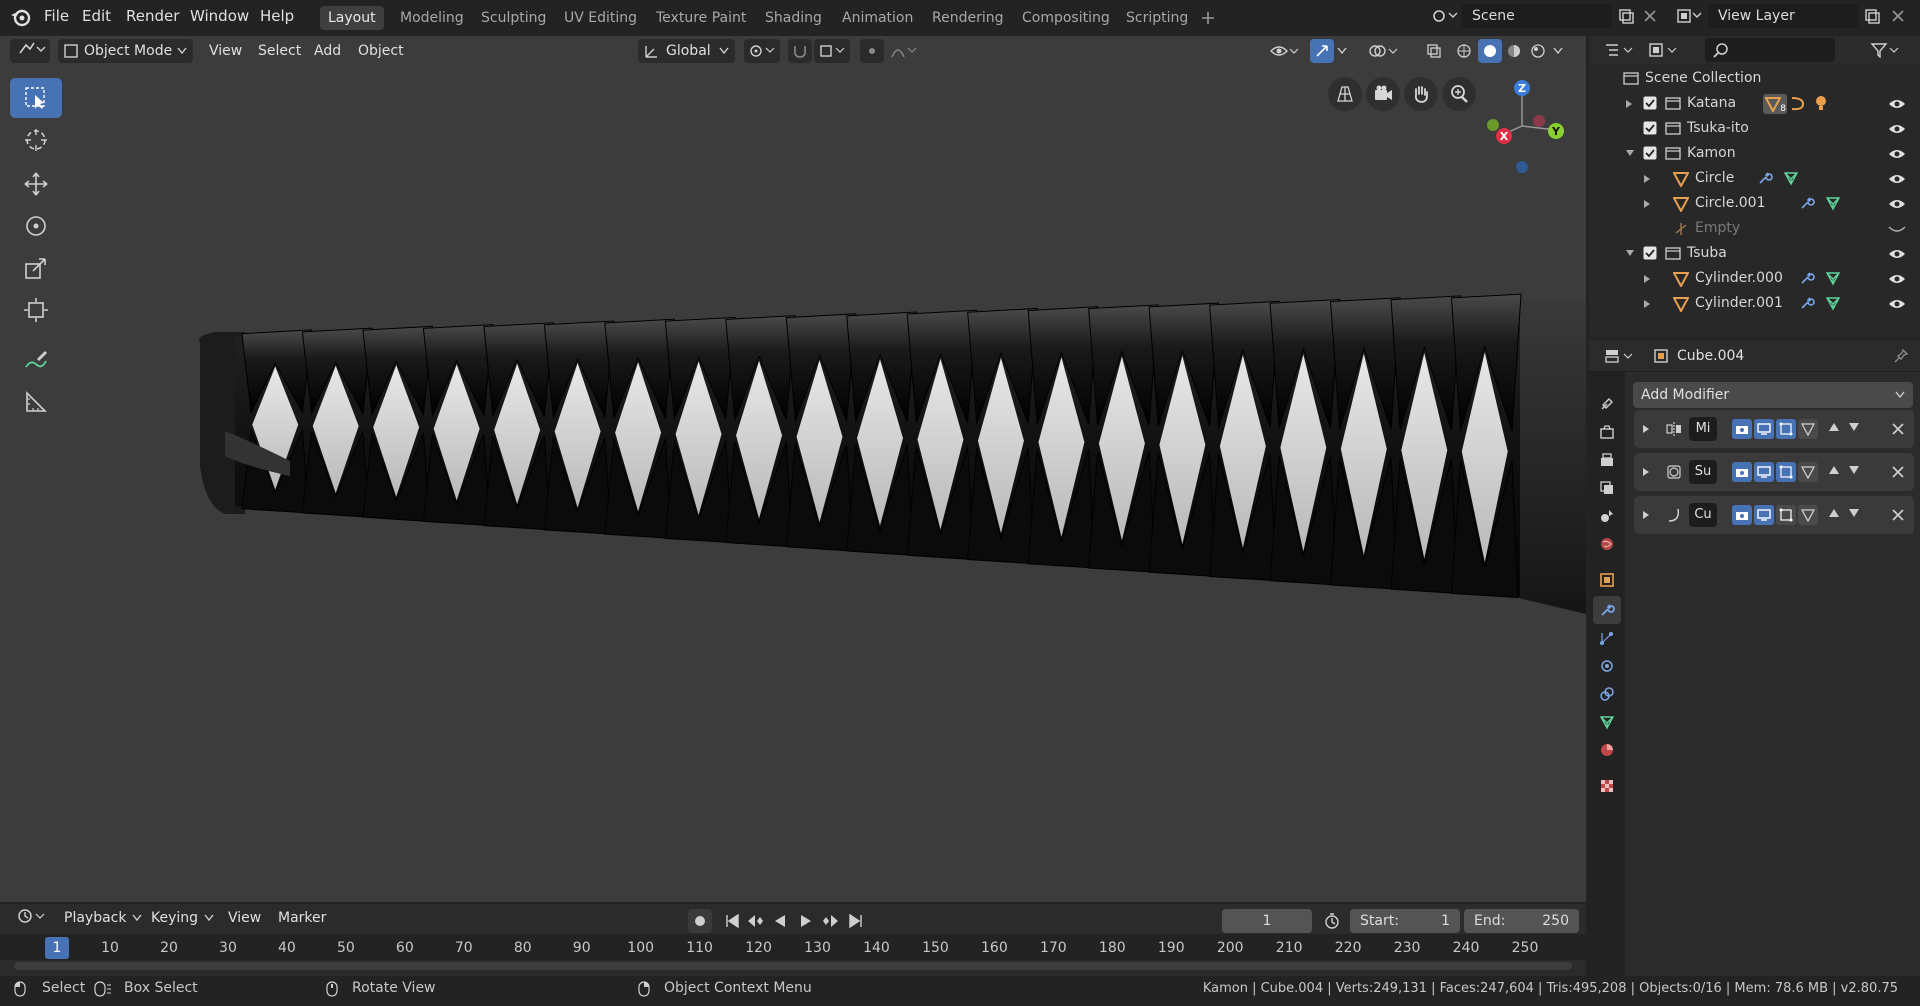  I want to click on record-icon, so click(700, 921).